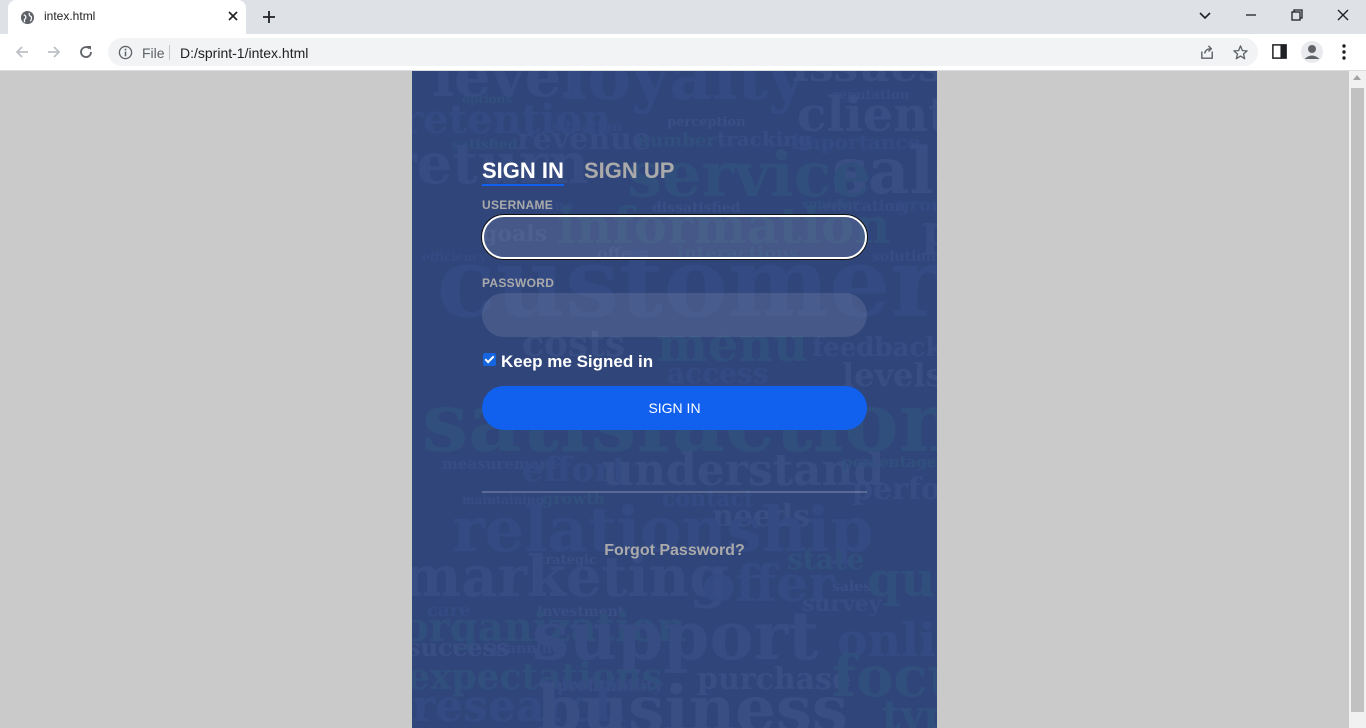 The image size is (1366, 728). What do you see at coordinates (523, 171) in the screenshot?
I see `tab-sign-in: SIGN IN` at bounding box center [523, 171].